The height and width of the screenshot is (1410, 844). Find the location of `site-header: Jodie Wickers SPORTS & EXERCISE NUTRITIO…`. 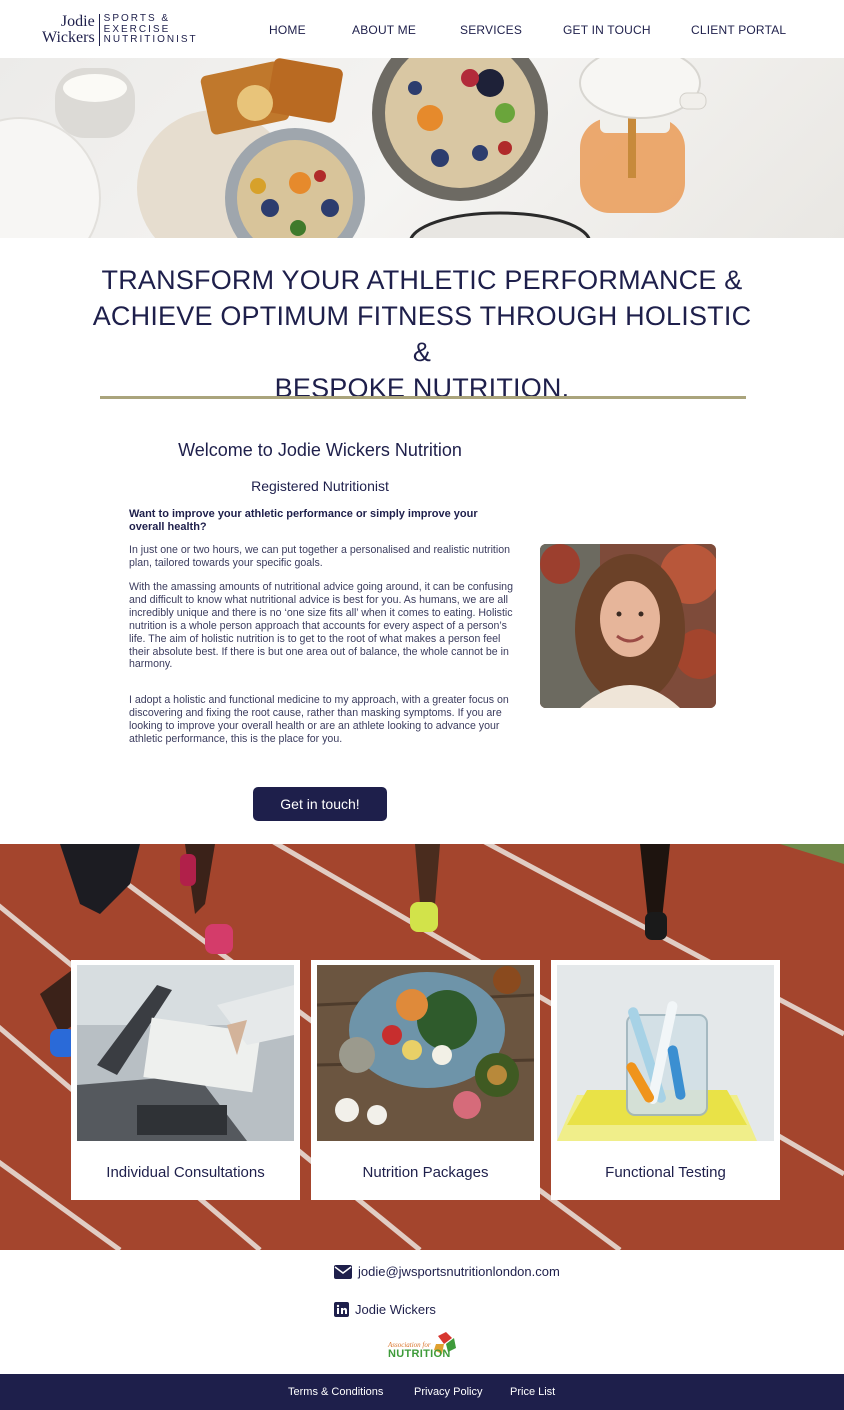

site-header: Jodie Wickers SPORTS & EXERCISE NUTRITIO… is located at coordinates (422, 29).